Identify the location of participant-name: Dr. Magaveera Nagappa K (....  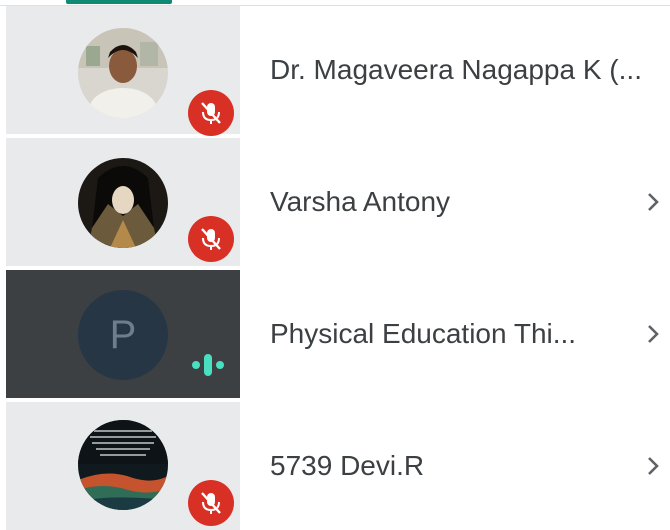
(456, 69).